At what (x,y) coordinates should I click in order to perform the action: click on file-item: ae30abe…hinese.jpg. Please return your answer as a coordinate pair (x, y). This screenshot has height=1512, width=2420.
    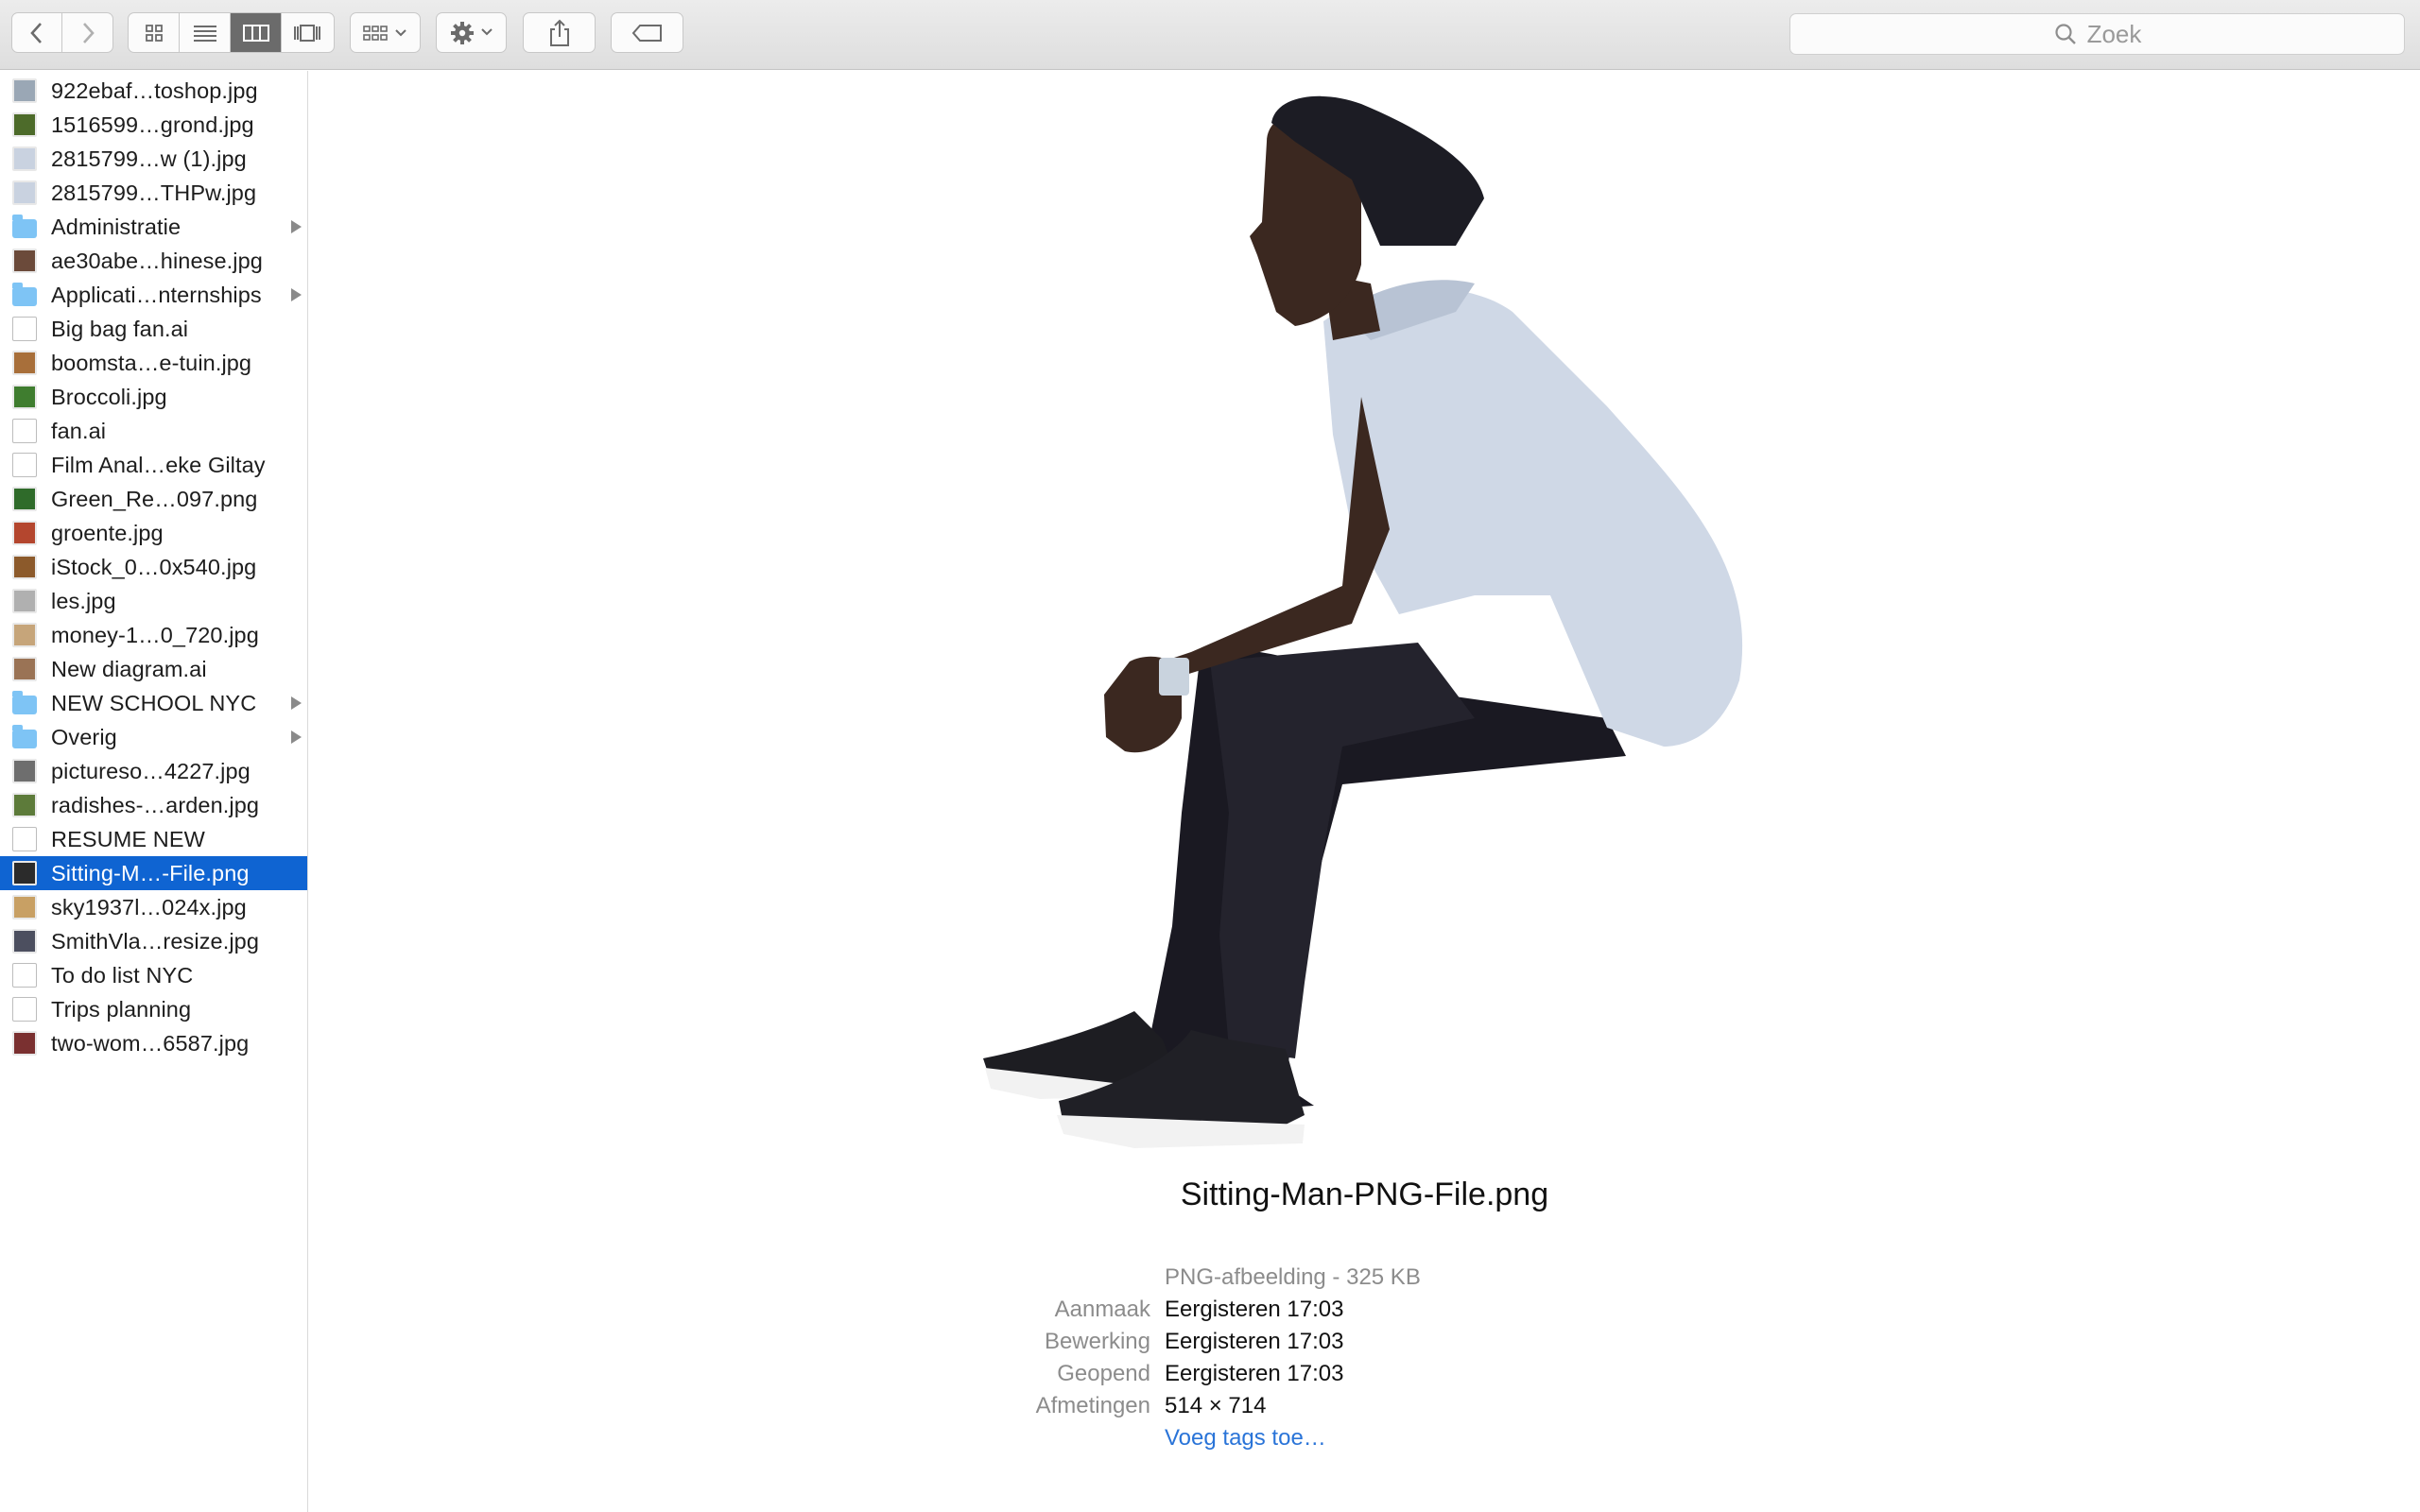
    Looking at the image, I should click on (153, 261).